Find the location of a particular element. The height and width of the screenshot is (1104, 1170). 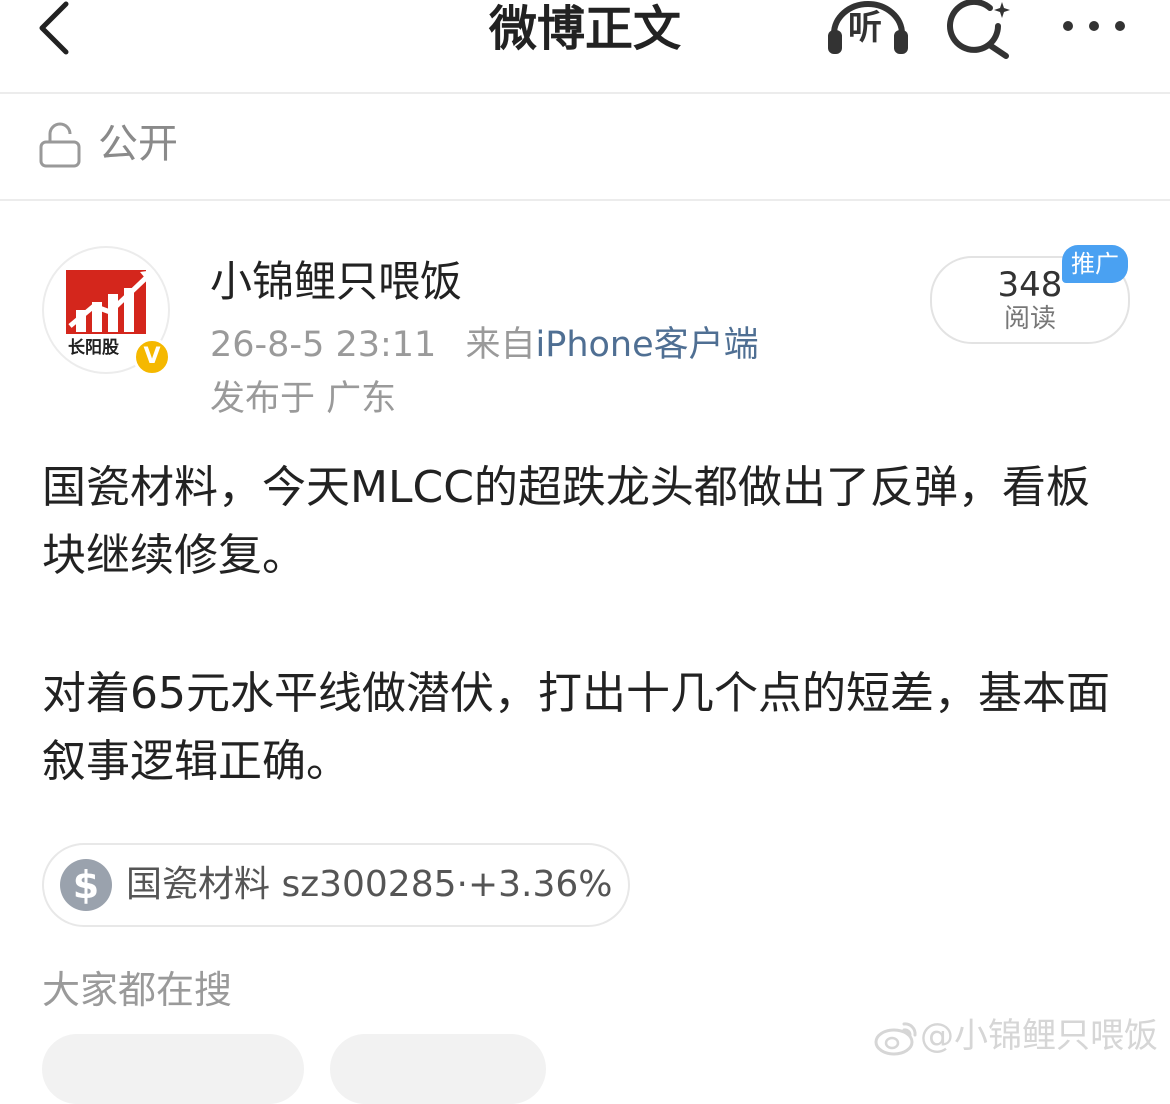

more-button is located at coordinates (1095, 28).